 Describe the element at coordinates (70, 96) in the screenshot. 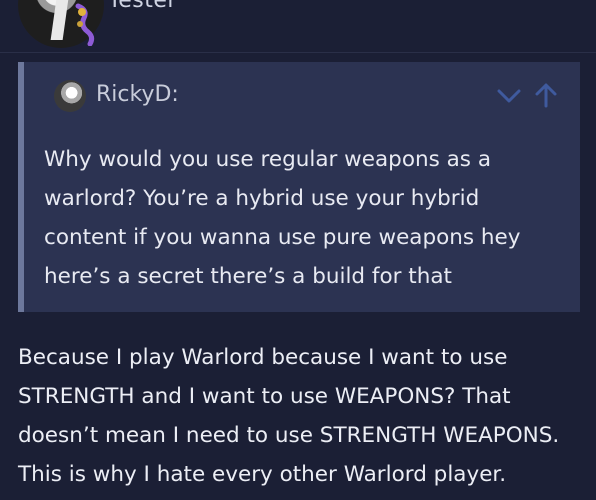

I see `quote-author-avatar` at that location.